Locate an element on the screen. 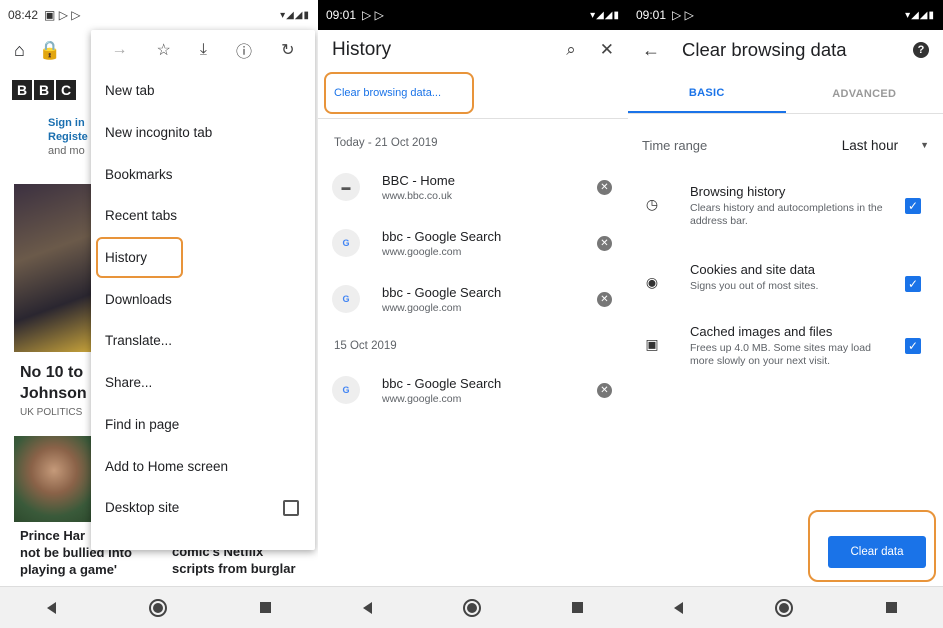 This screenshot has width=943, height=628. tab-advanced: ADVANCED is located at coordinates (864, 93).